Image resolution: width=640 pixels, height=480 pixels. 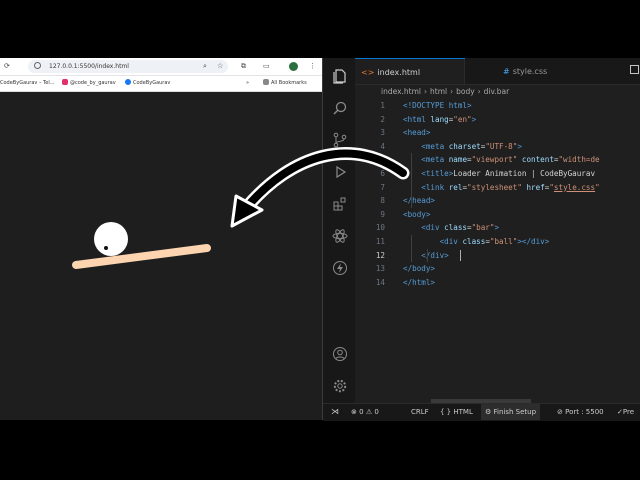 I want to click on code-line: 10 <div class="bar">, so click(x=497, y=228).